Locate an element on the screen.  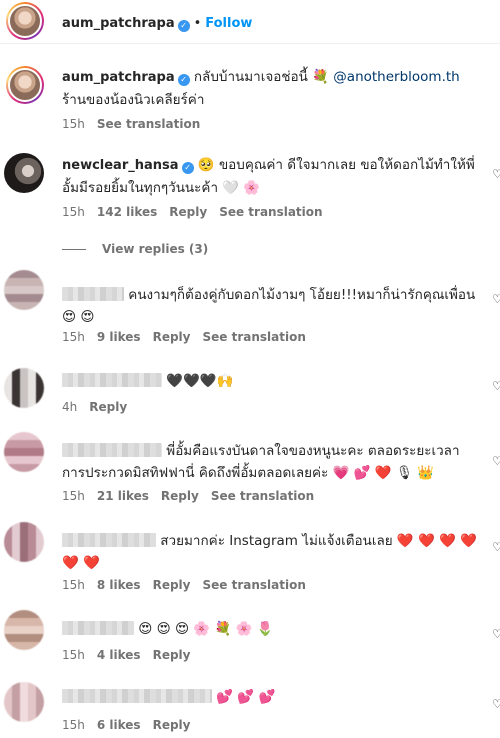
comment-meta: 15h 9 likes Reply See translation is located at coordinates (184, 337).